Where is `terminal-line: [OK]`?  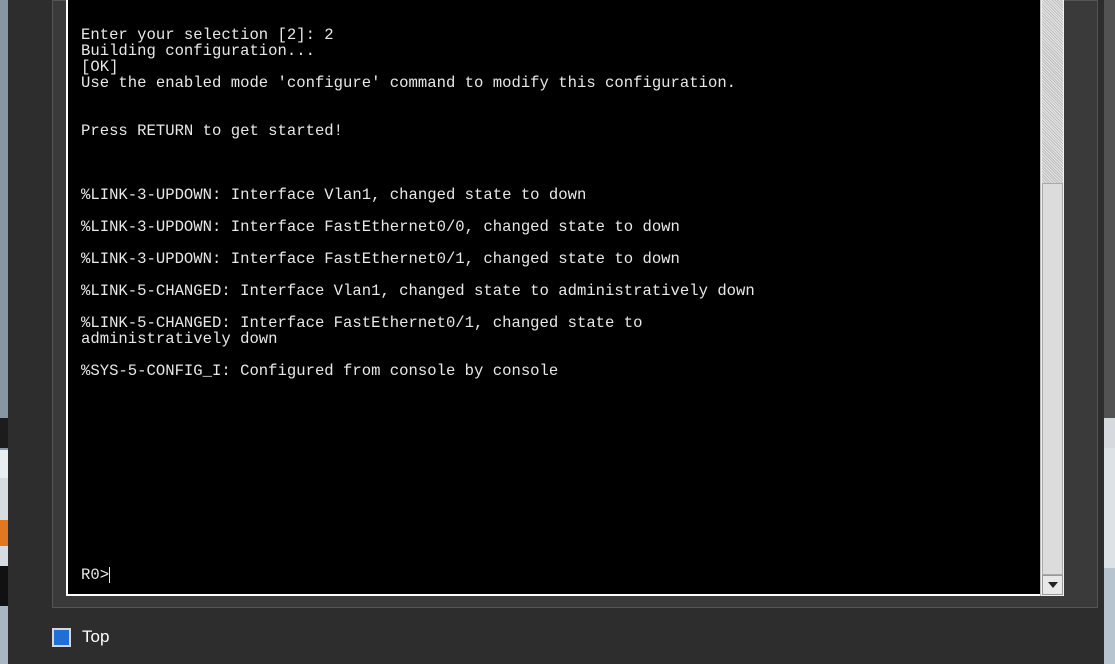 terminal-line: [OK] is located at coordinates (100, 67).